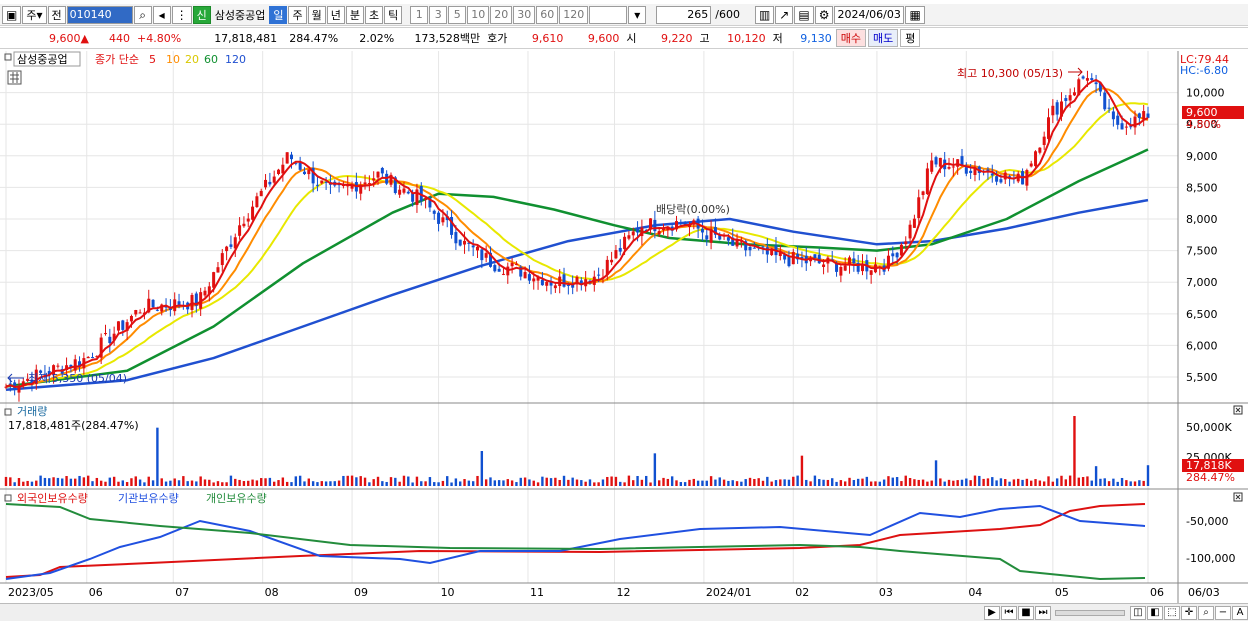 This screenshot has width=1248, height=621. I want to click on tick-10-button: 10, so click(478, 14).